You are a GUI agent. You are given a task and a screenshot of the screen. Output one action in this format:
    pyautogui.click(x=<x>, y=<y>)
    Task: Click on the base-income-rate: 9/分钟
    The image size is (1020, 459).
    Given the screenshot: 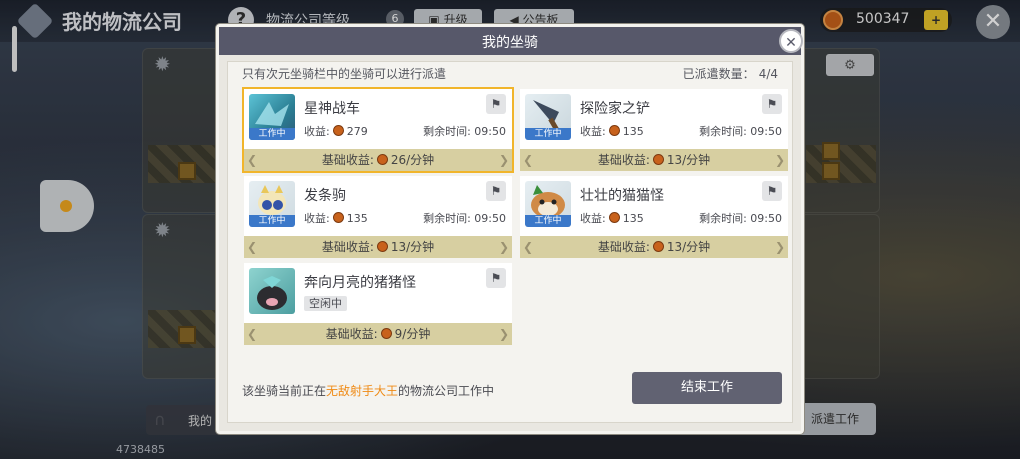 What is the action you would take?
    pyautogui.click(x=412, y=334)
    